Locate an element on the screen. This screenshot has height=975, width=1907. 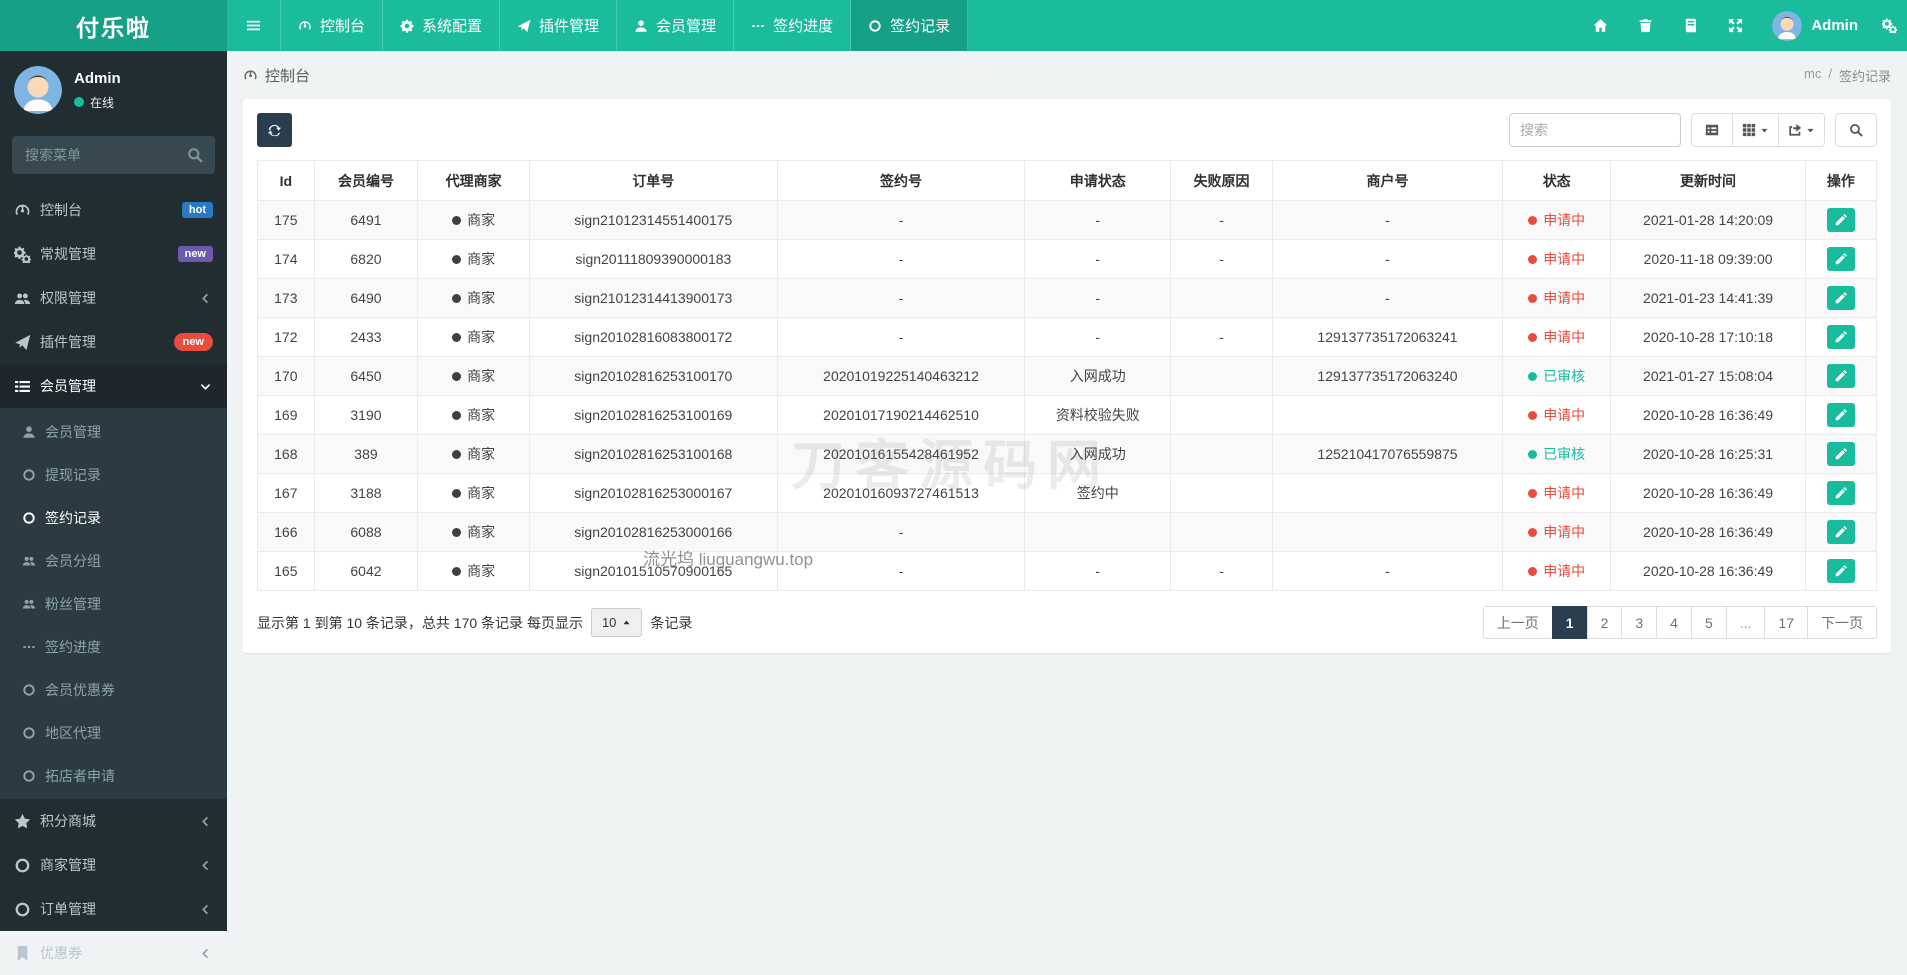
nav-tab-dashboard: 控制台 is located at coordinates (332, 25).